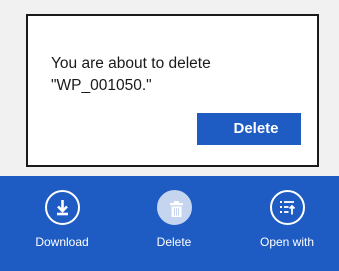  What do you see at coordinates (174, 207) in the screenshot?
I see `trash-icon` at bounding box center [174, 207].